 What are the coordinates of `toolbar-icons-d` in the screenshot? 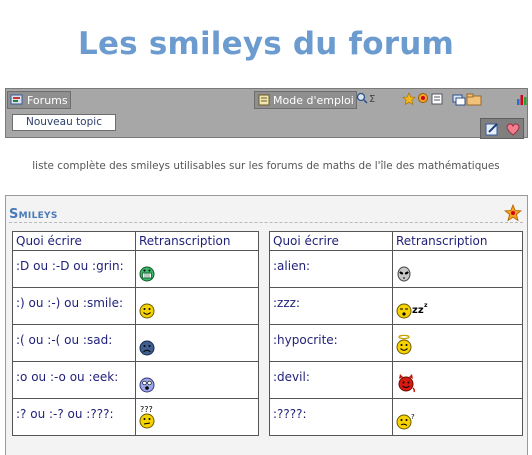 It's located at (522, 99).